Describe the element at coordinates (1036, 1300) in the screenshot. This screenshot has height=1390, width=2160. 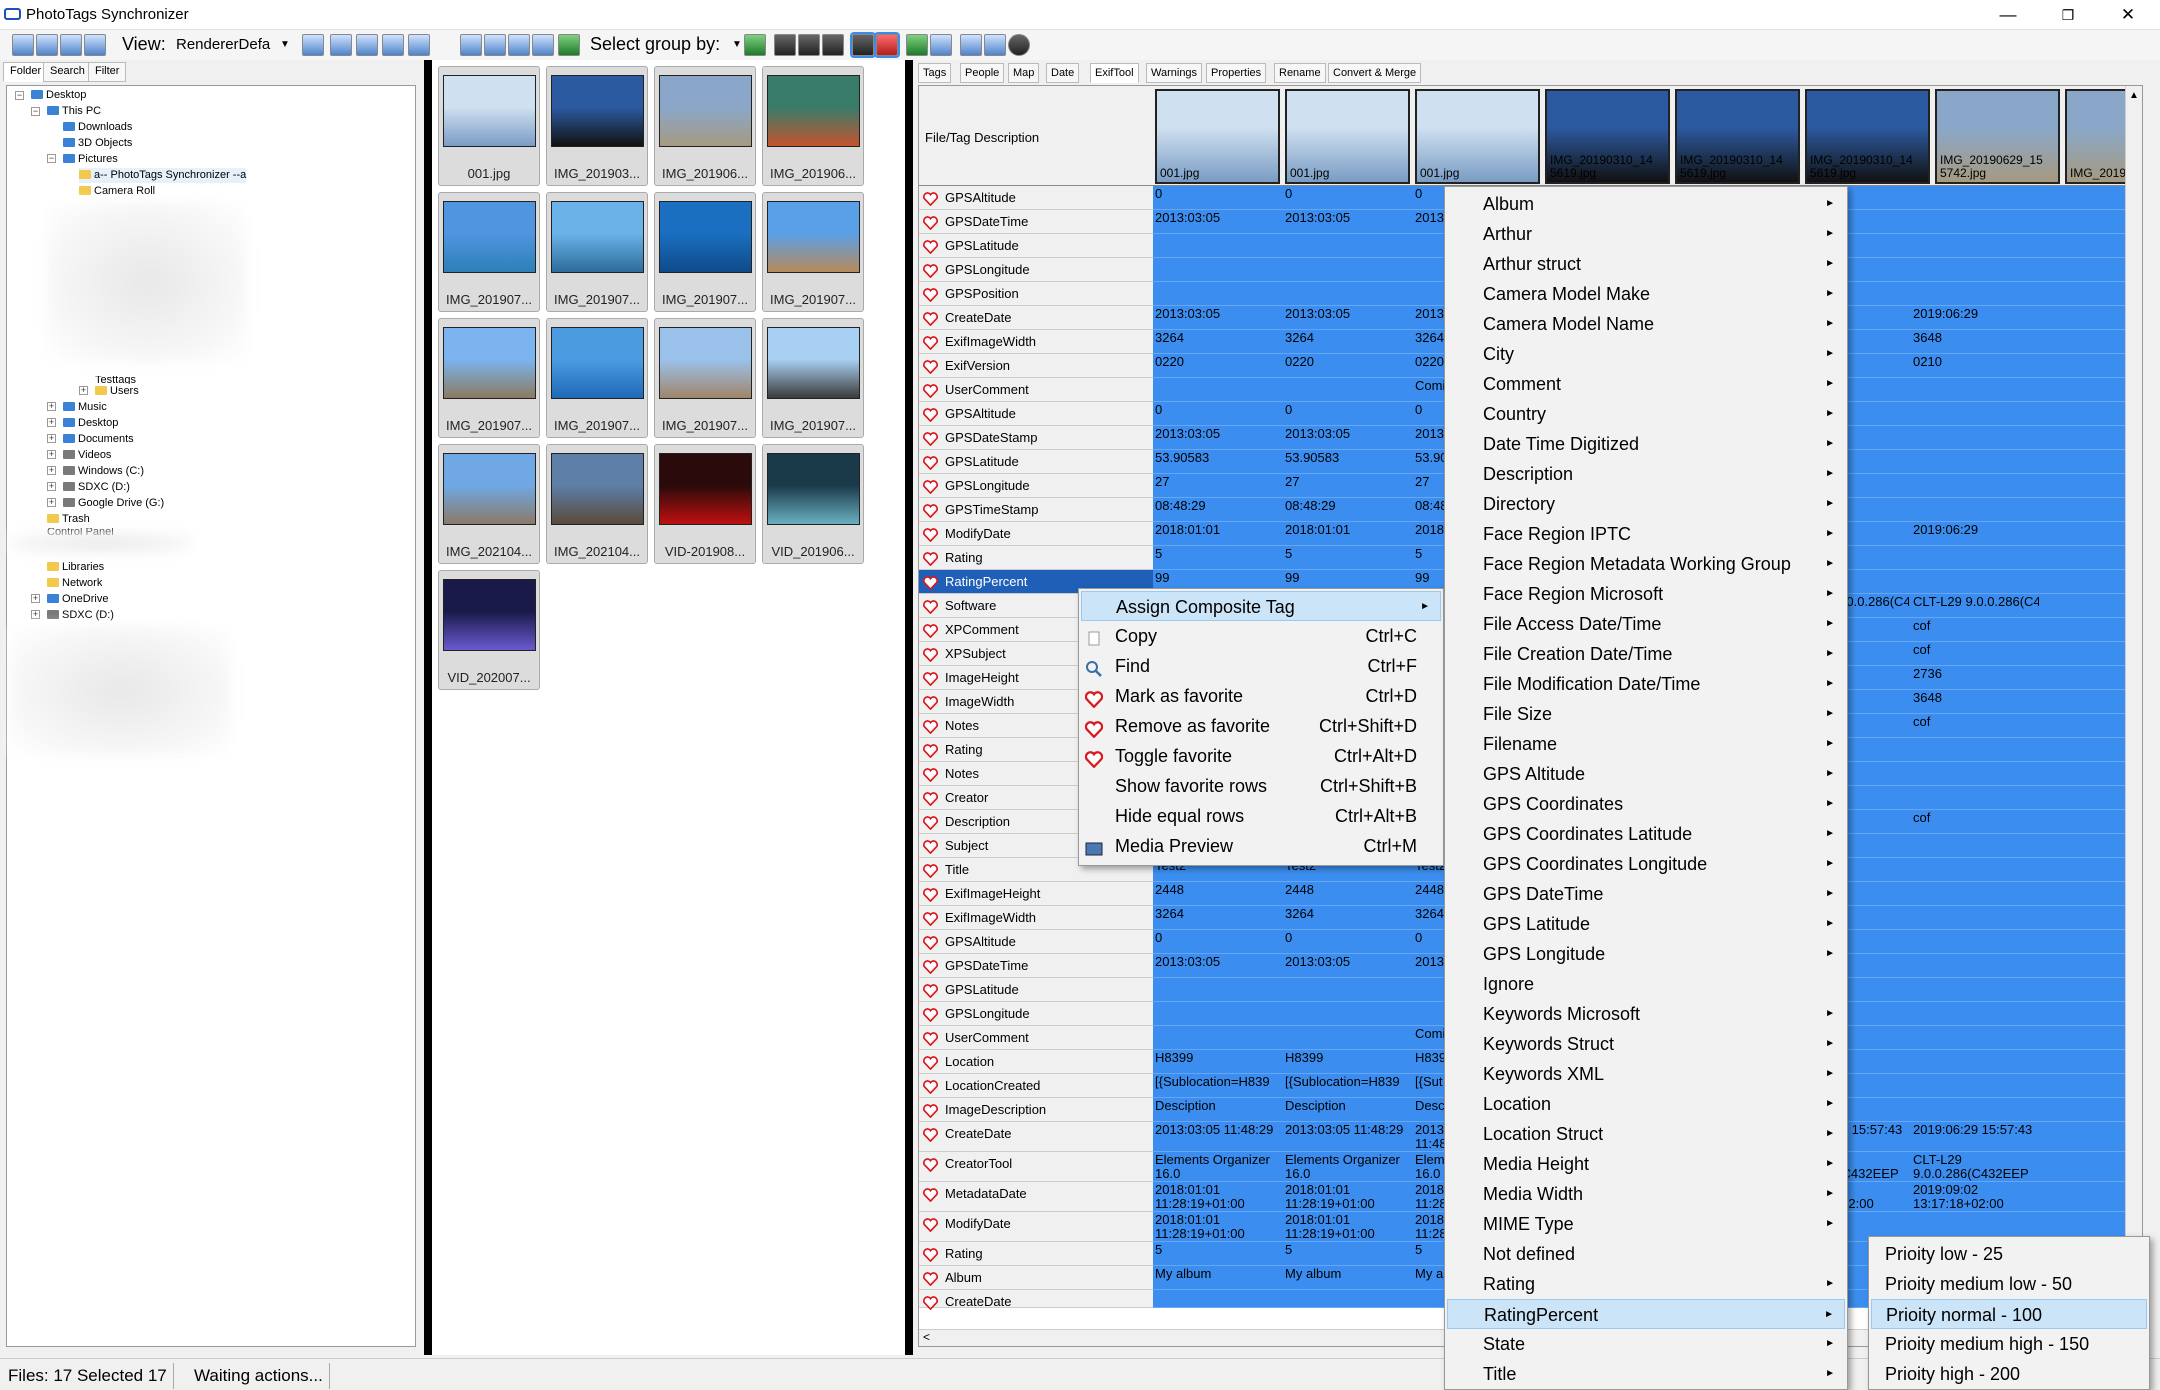
I see `row-tag-name: CreateDate` at that location.